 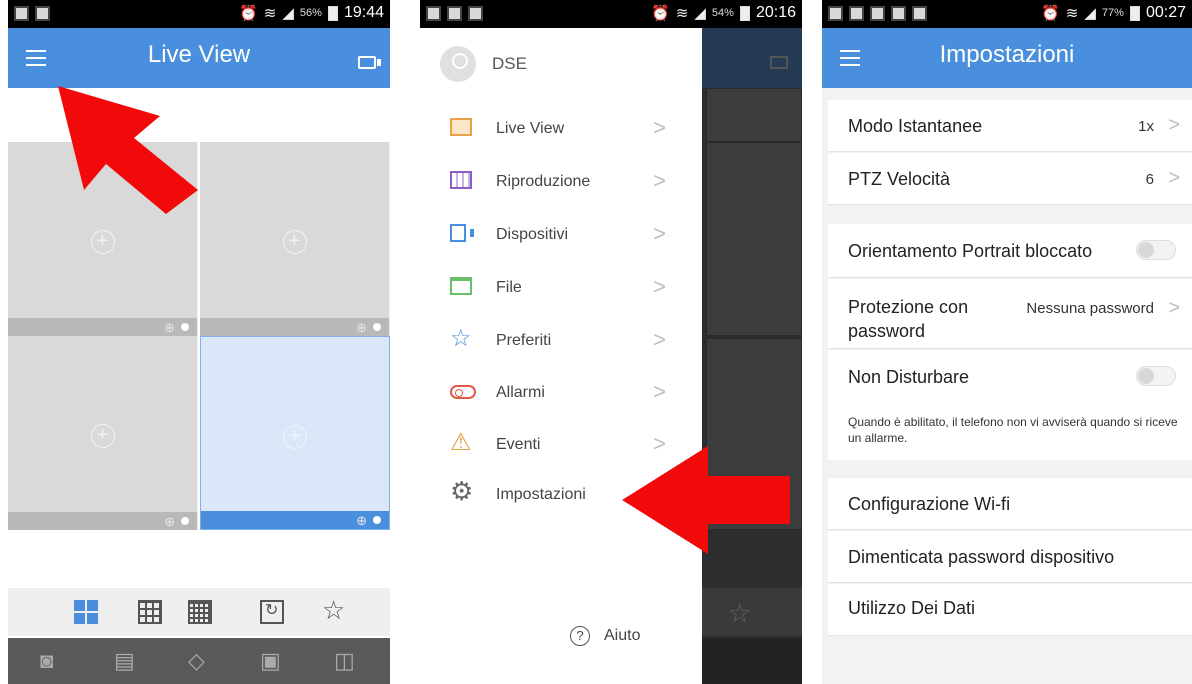 I want to click on setting-forgot-device-password: Dimenticata password dispositivo, so click(x=1010, y=557).